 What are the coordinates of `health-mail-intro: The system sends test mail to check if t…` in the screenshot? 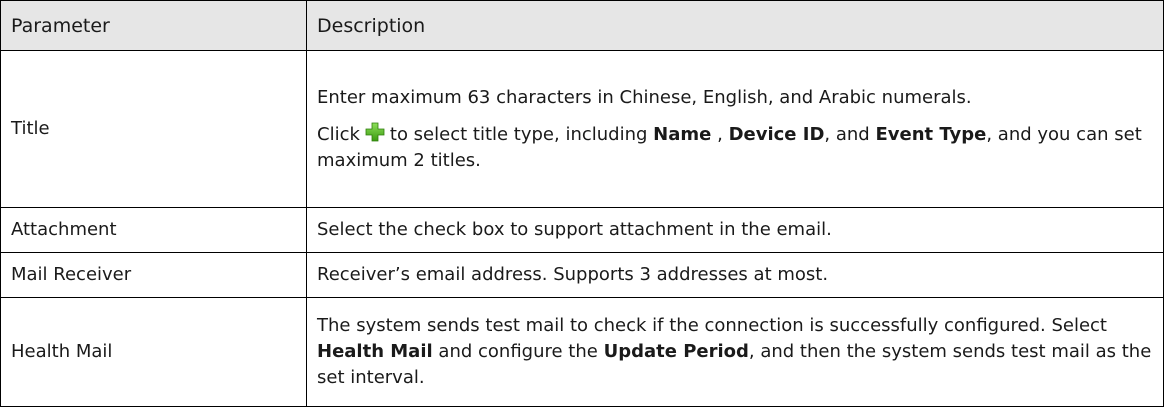 It's located at (712, 325).